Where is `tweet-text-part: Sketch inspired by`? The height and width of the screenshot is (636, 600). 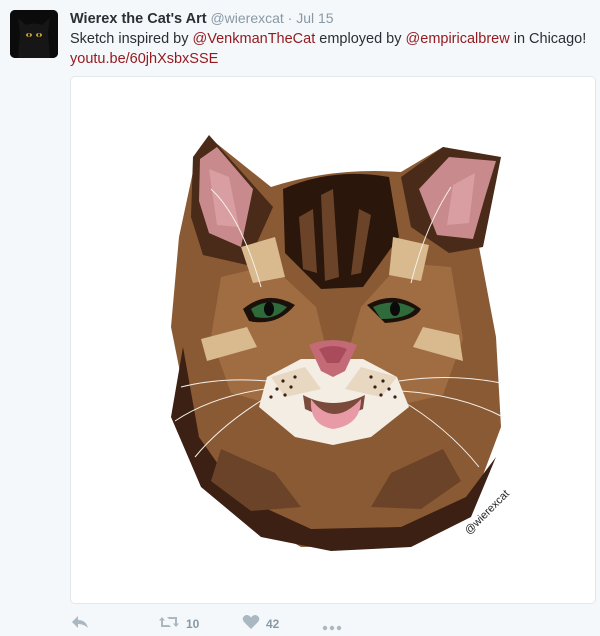 tweet-text-part: Sketch inspired by is located at coordinates (131, 39).